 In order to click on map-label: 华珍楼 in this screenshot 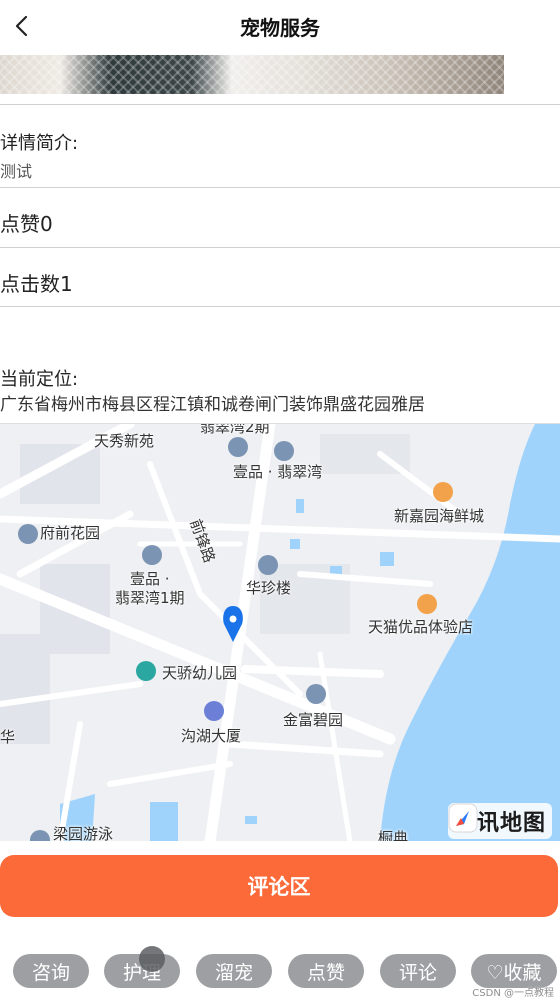, I will do `click(269, 588)`.